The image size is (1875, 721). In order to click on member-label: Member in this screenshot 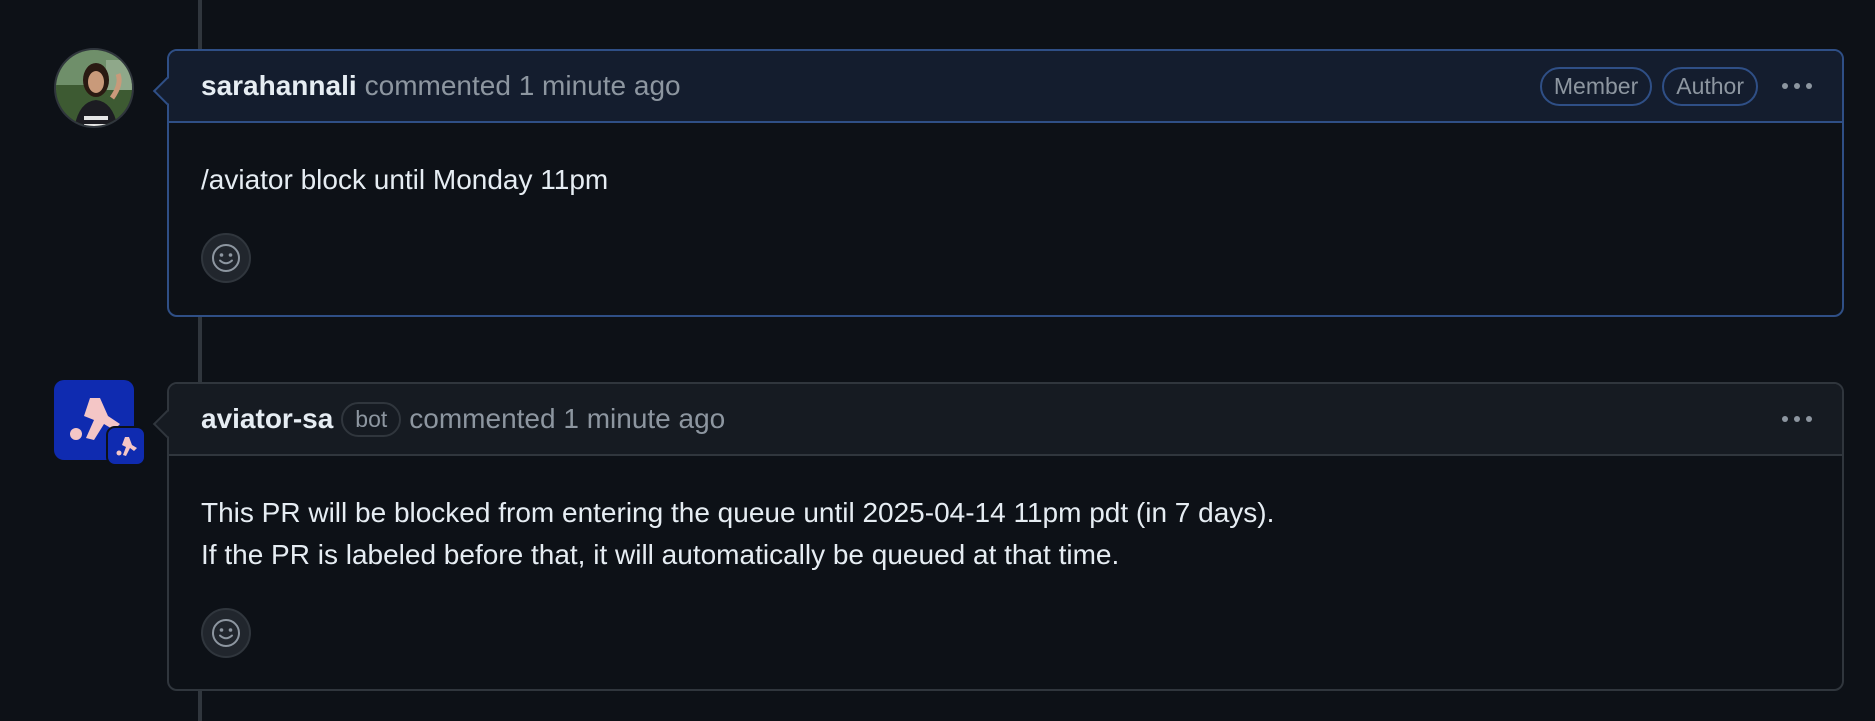, I will do `click(1596, 86)`.